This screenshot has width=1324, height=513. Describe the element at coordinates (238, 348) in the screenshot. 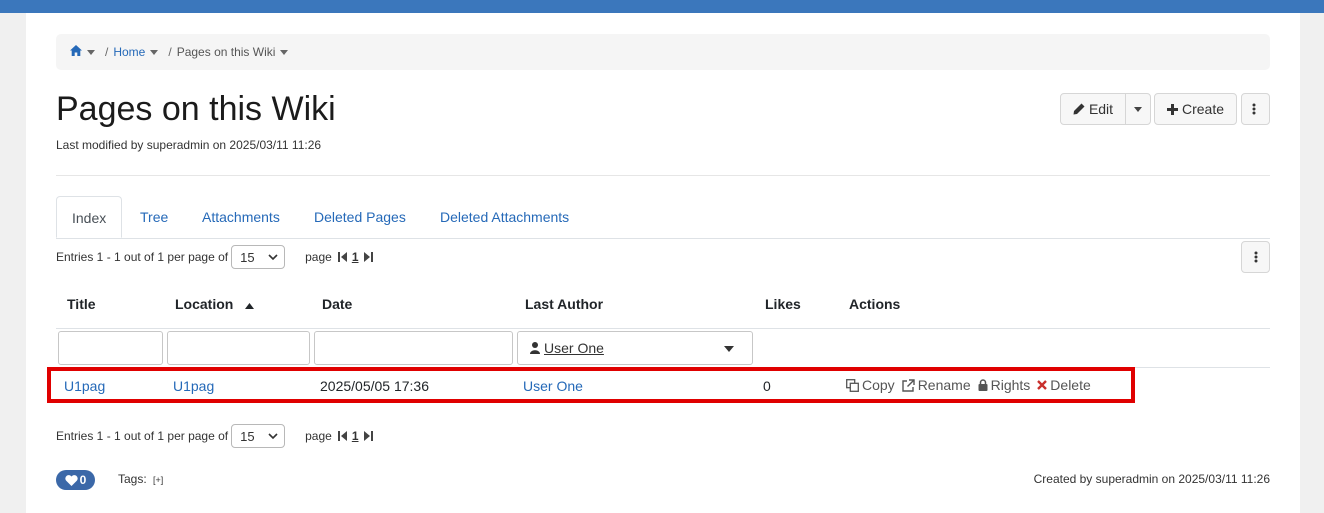

I see `location-filter-input` at that location.